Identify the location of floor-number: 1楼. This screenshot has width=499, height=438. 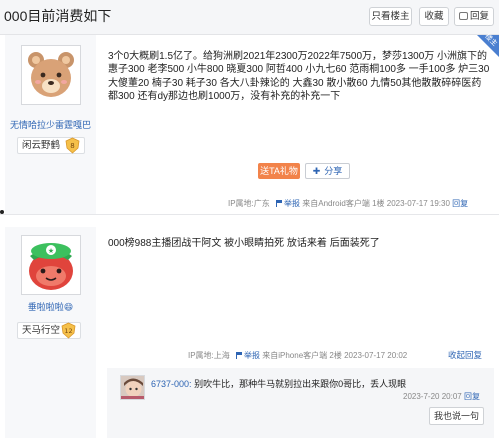
(378, 203).